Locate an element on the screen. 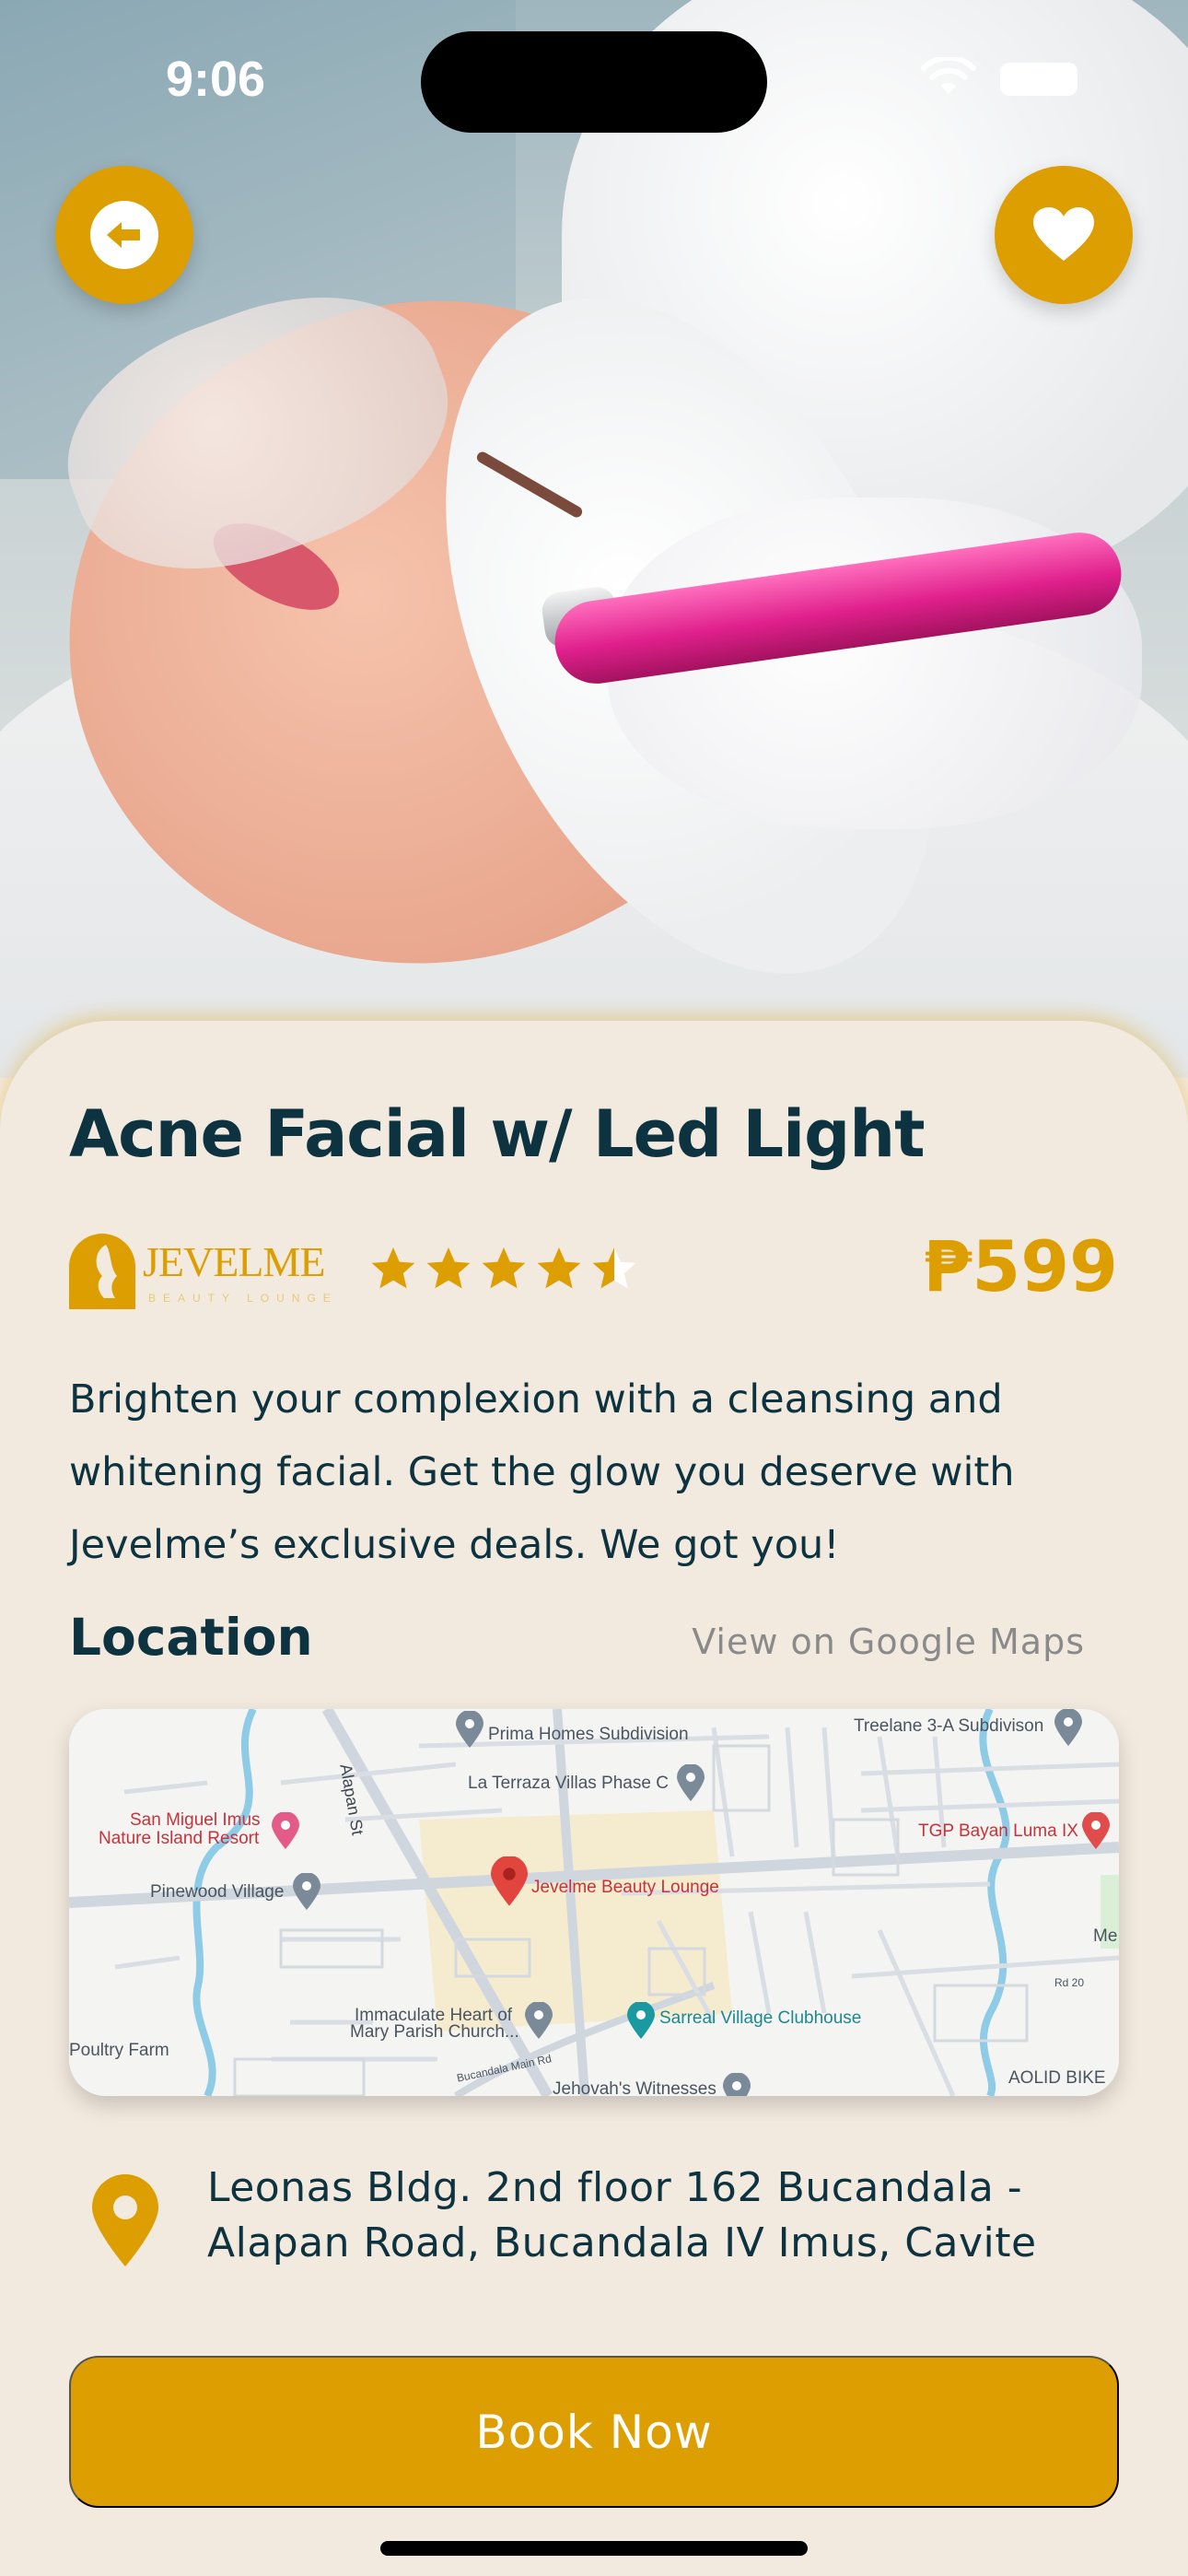 This screenshot has height=2576, width=1188. map-label: Poultry Farm is located at coordinates (119, 2050).